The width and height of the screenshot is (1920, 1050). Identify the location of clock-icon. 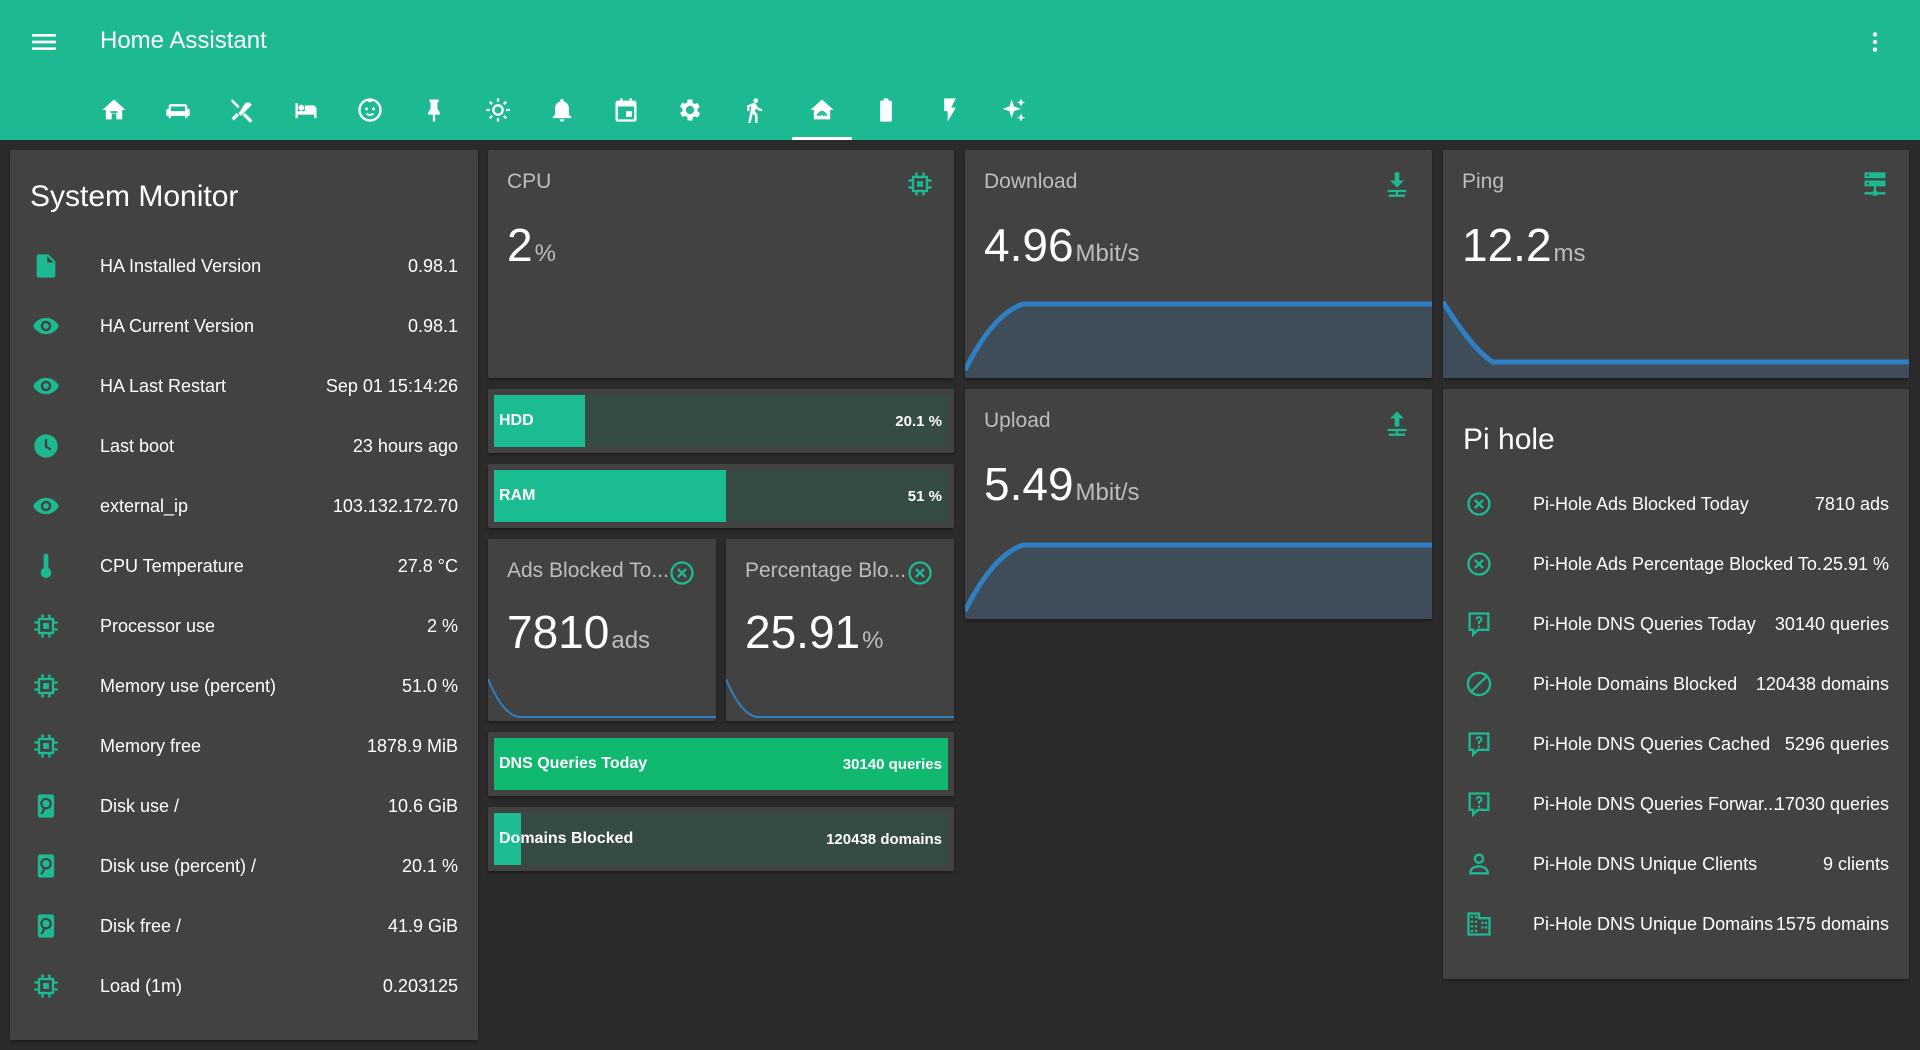
(46, 446).